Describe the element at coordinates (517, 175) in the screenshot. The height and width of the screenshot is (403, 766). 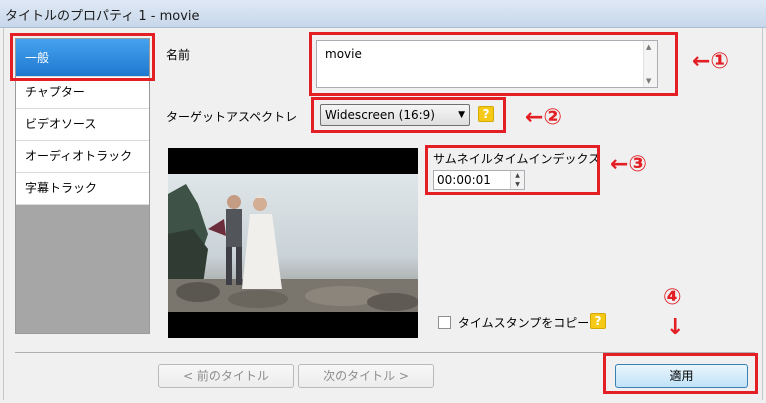
I see `spin-up-icon: ▲` at that location.